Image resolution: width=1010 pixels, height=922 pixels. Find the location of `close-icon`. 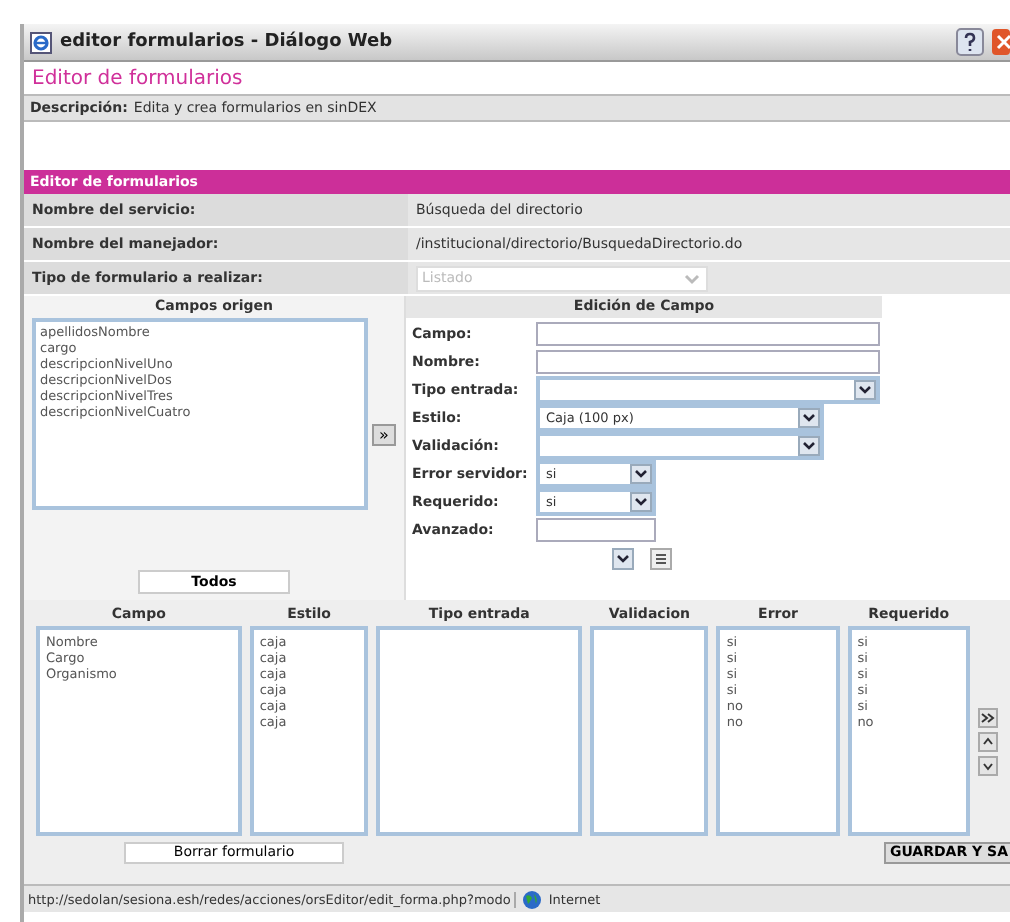

close-icon is located at coordinates (1001, 42).